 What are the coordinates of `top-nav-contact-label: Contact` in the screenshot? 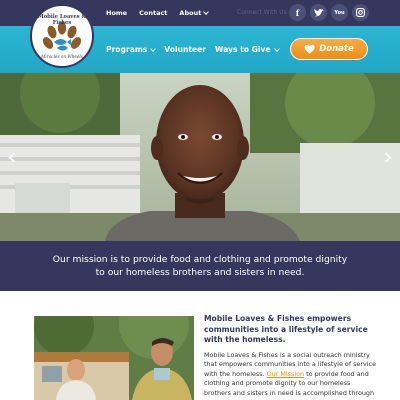 It's located at (153, 13).